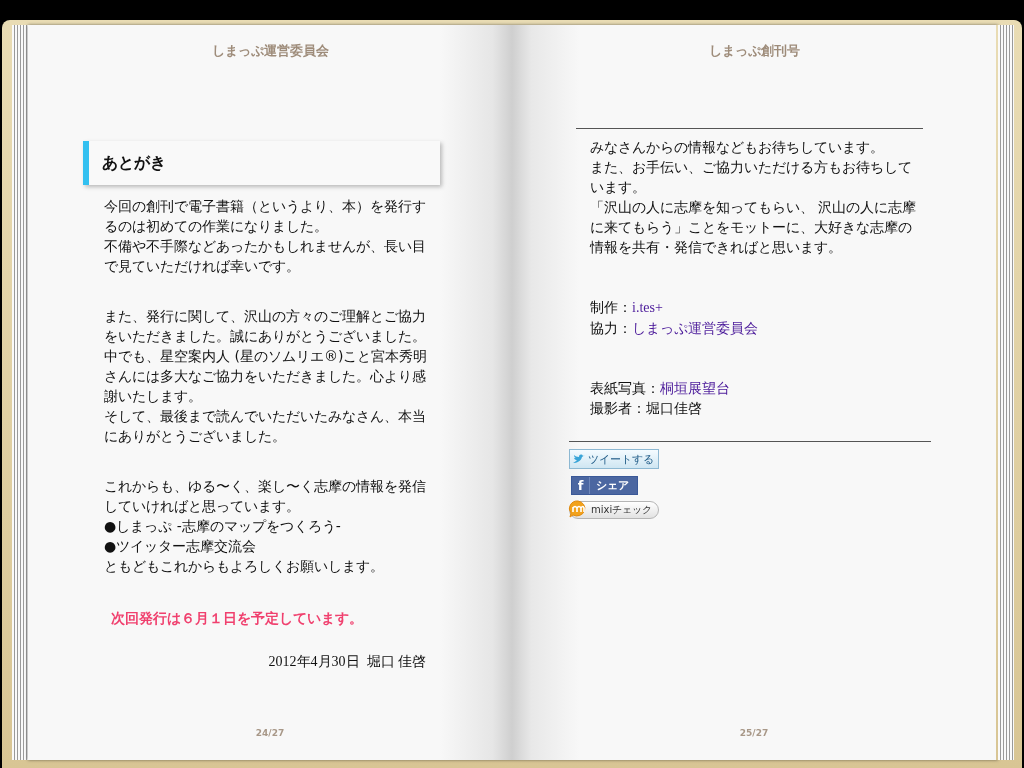 This screenshot has width=1024, height=768. I want to click on credit-line: 制作：i.tes+, so click(627, 307).